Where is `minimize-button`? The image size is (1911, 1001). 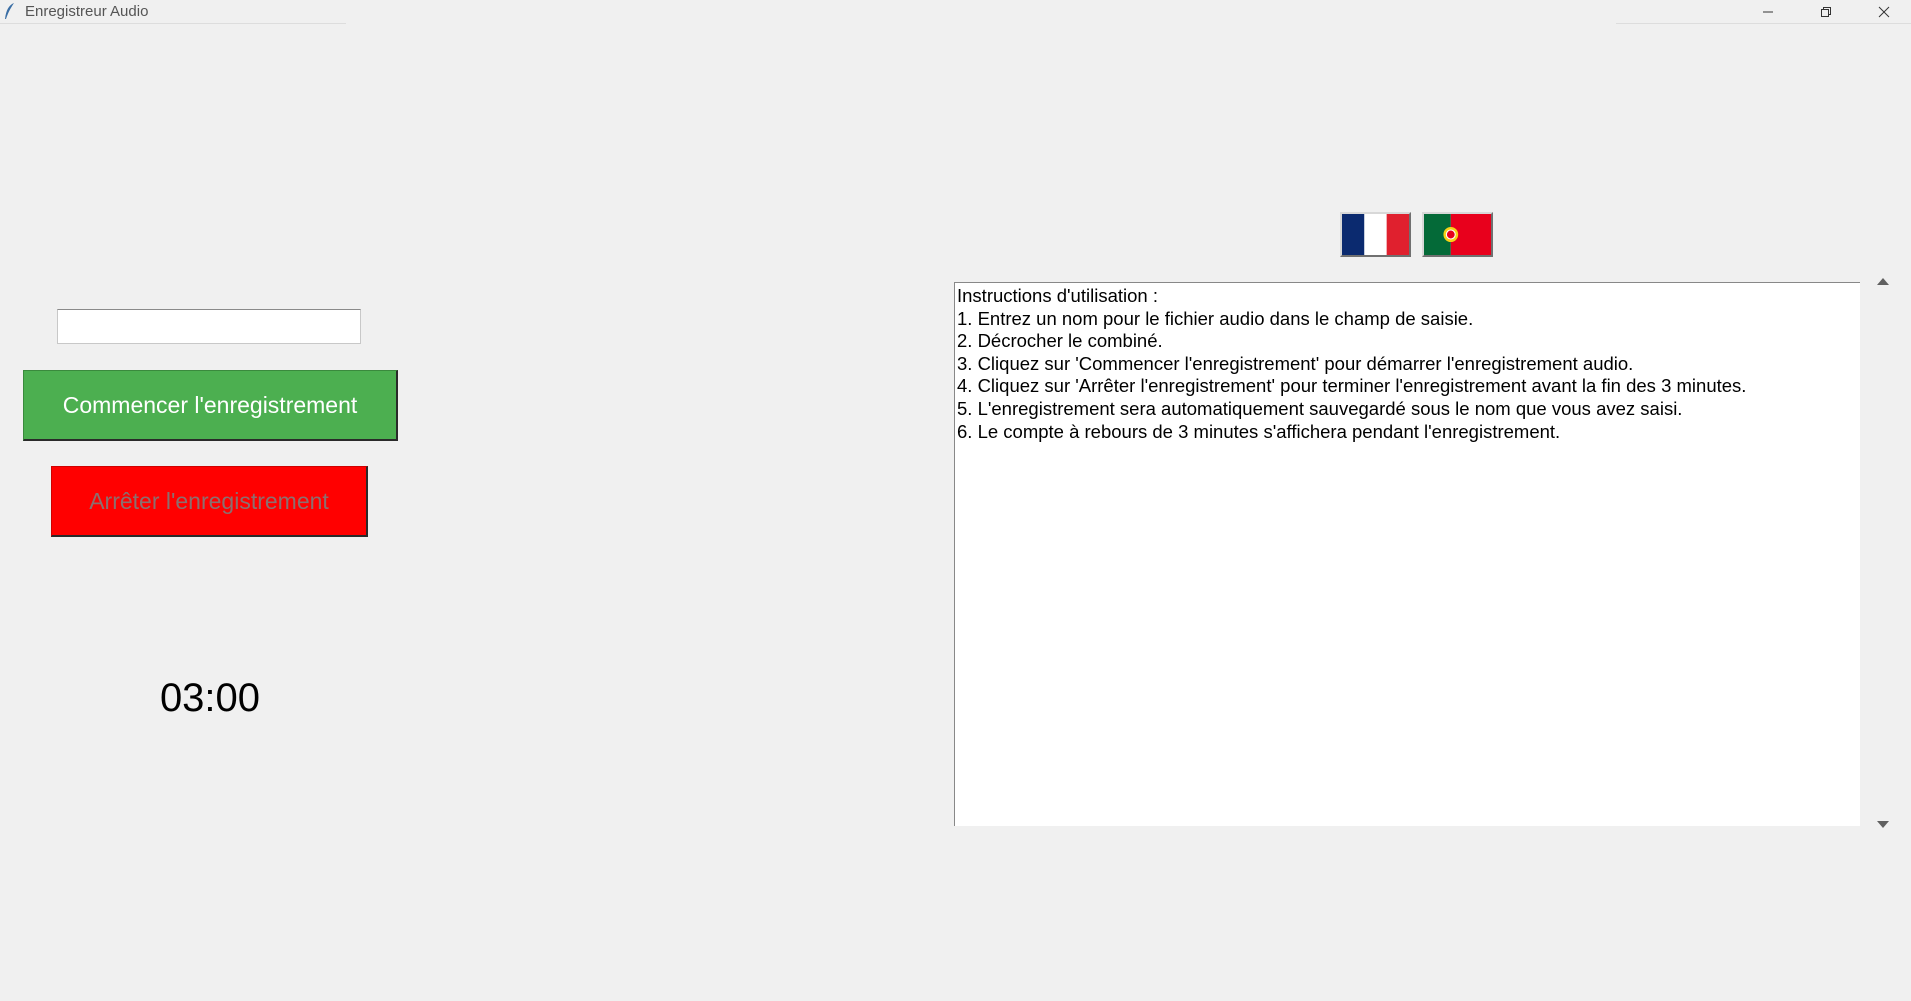
minimize-button is located at coordinates (1768, 12).